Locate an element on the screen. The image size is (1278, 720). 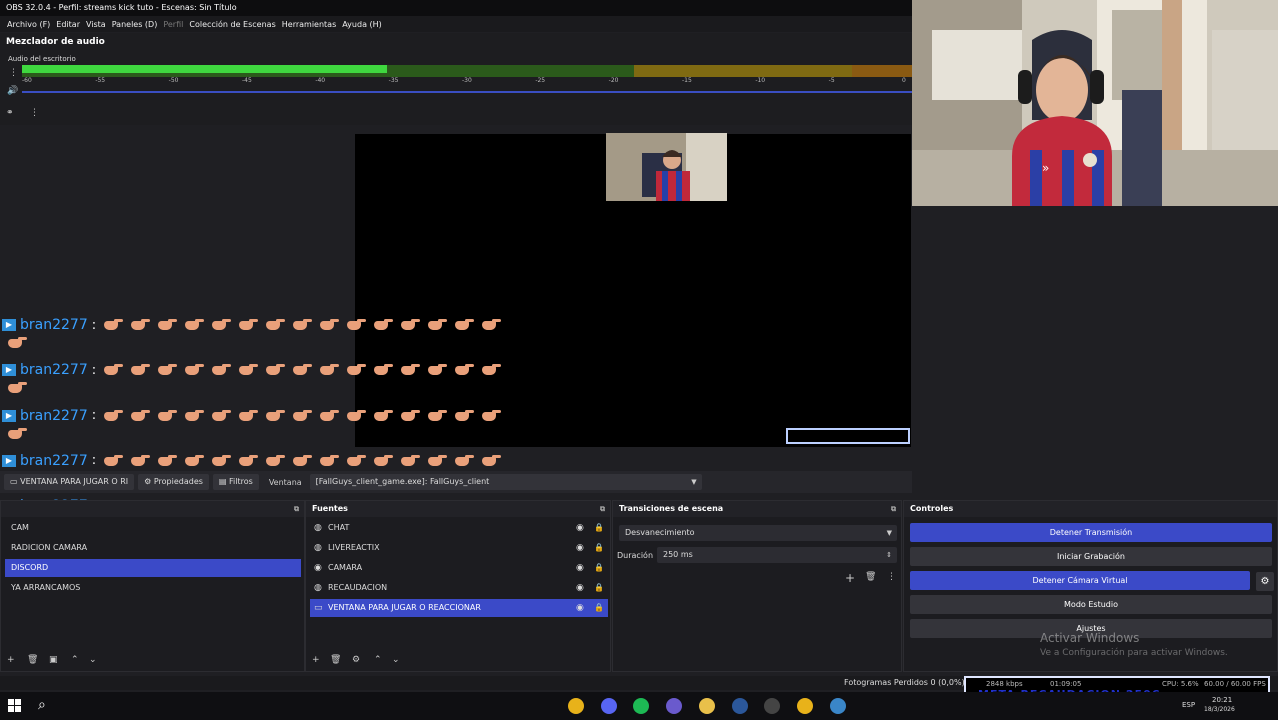
globe-icon: ◍ is located at coordinates (318, 528).